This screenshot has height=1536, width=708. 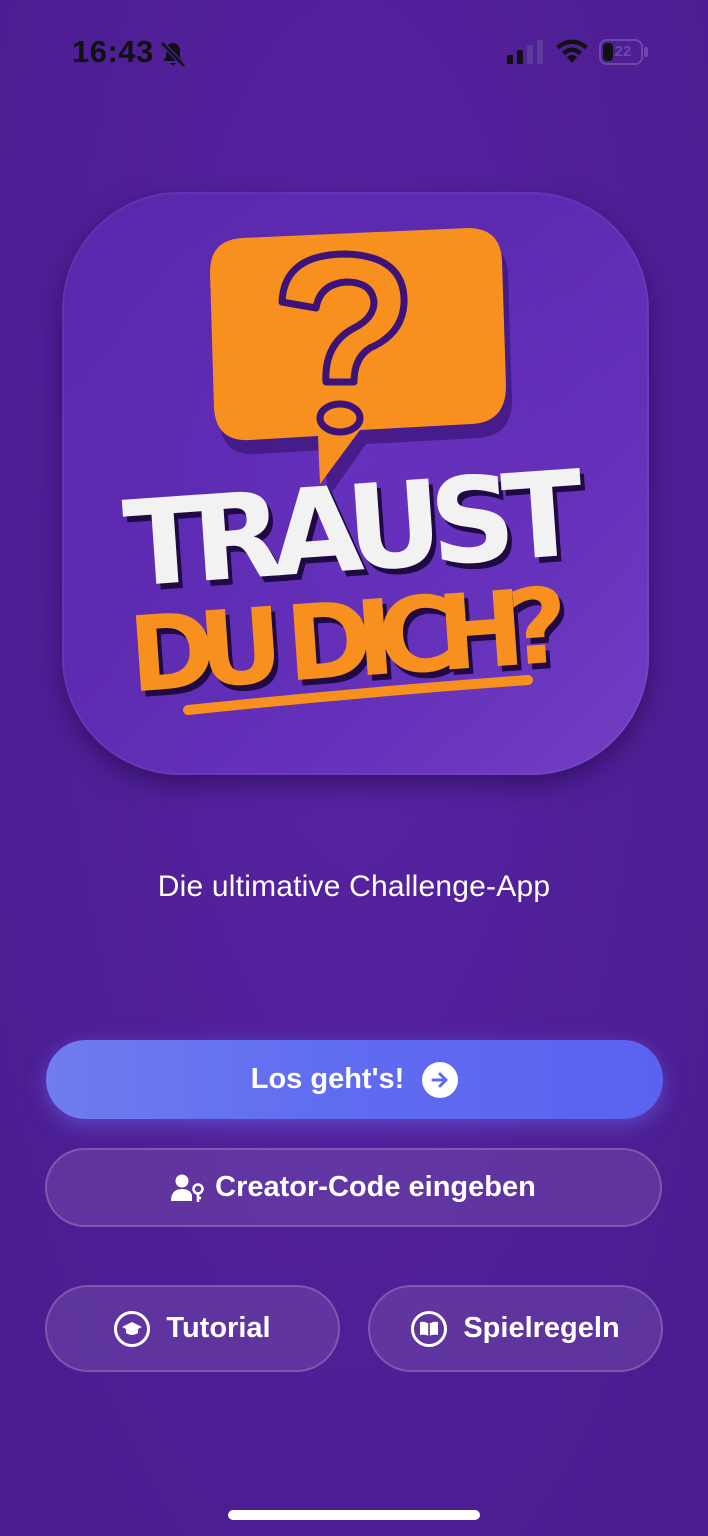 What do you see at coordinates (429, 1328) in the screenshot?
I see `book-icon` at bounding box center [429, 1328].